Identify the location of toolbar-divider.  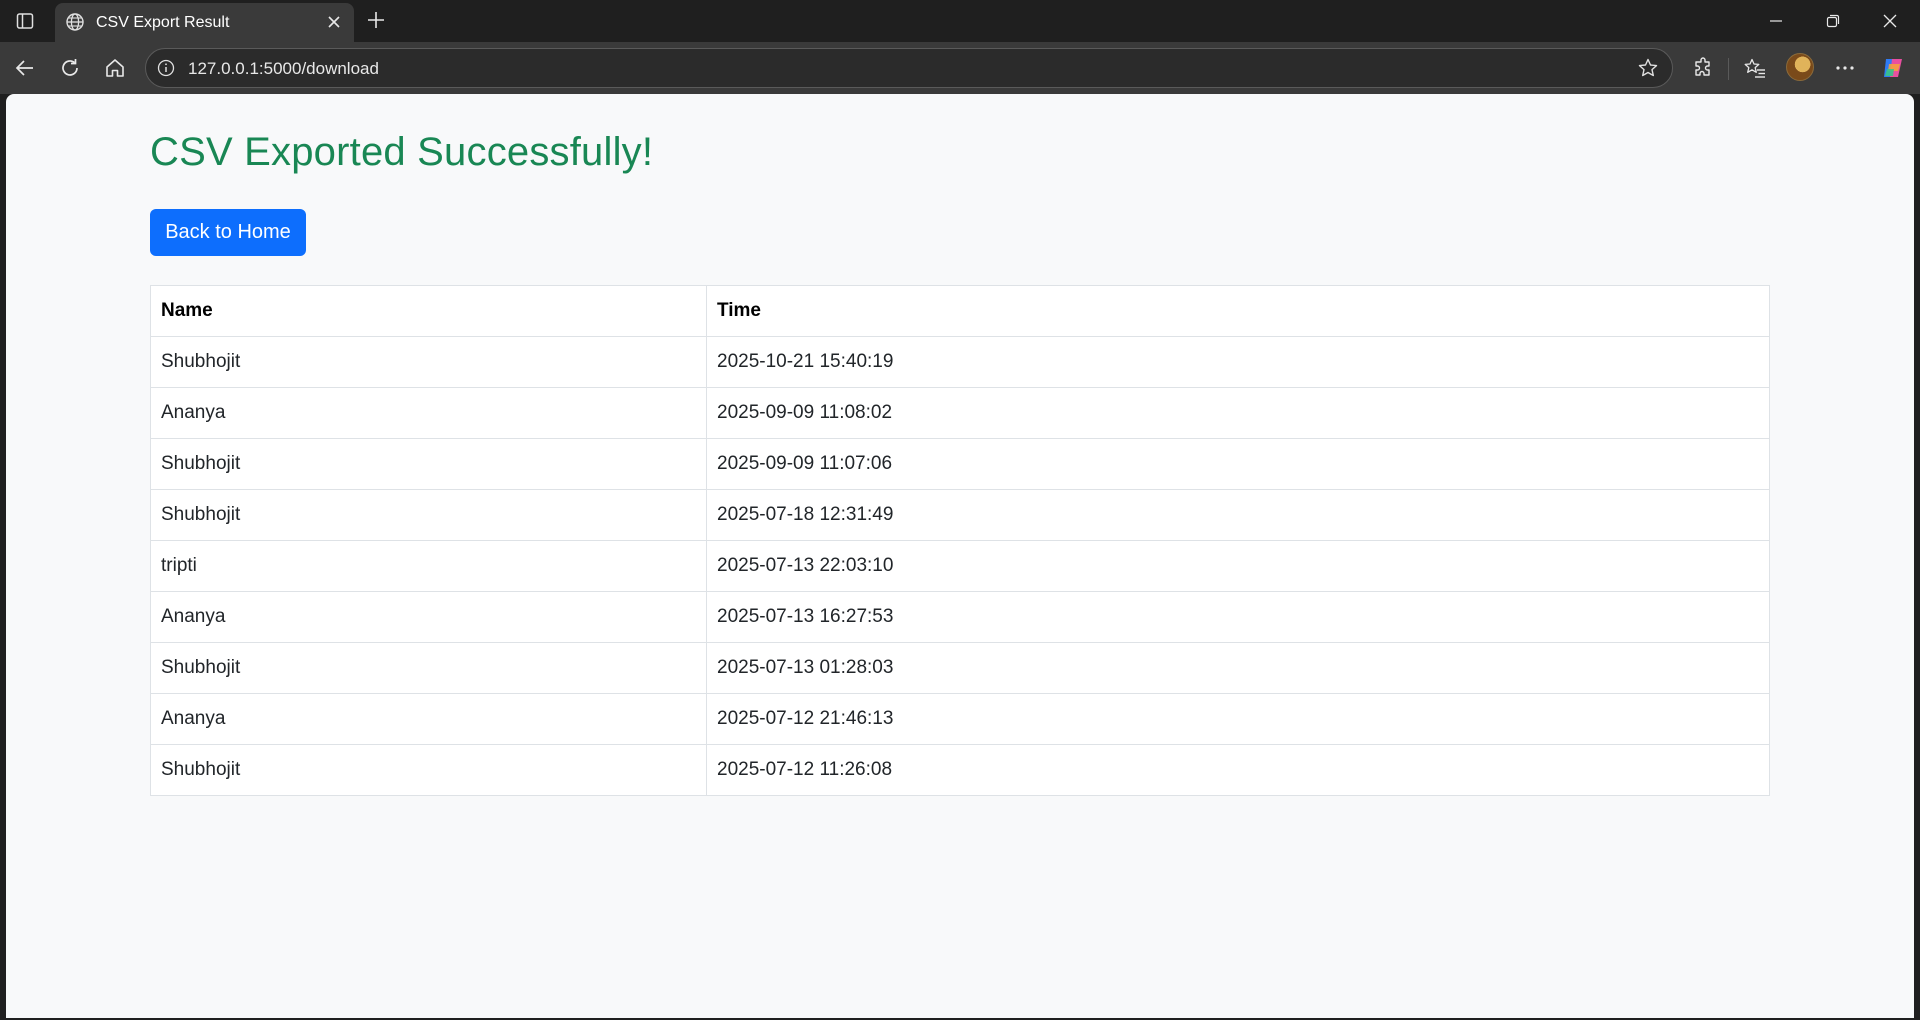
(1728, 69).